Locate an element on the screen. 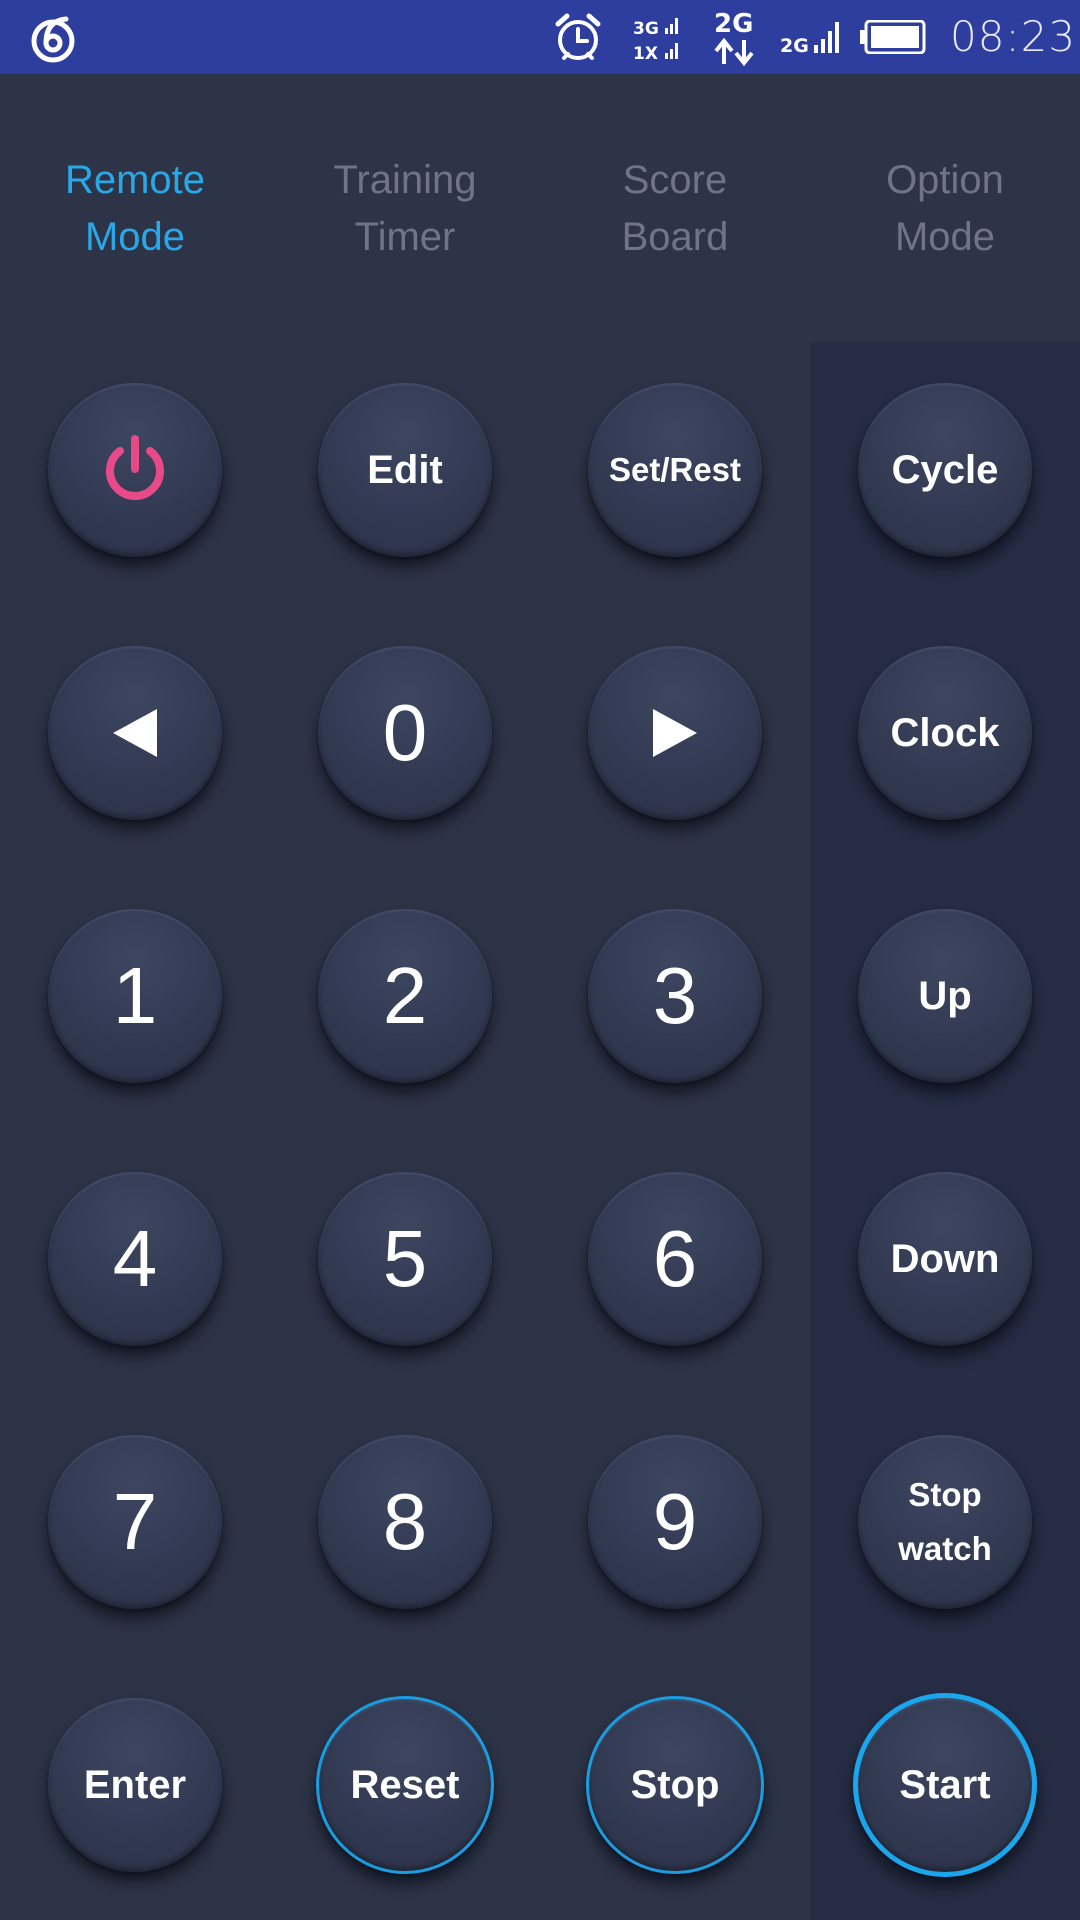 The width and height of the screenshot is (1080, 1920). digit-8-label: 8 is located at coordinates (405, 1521).